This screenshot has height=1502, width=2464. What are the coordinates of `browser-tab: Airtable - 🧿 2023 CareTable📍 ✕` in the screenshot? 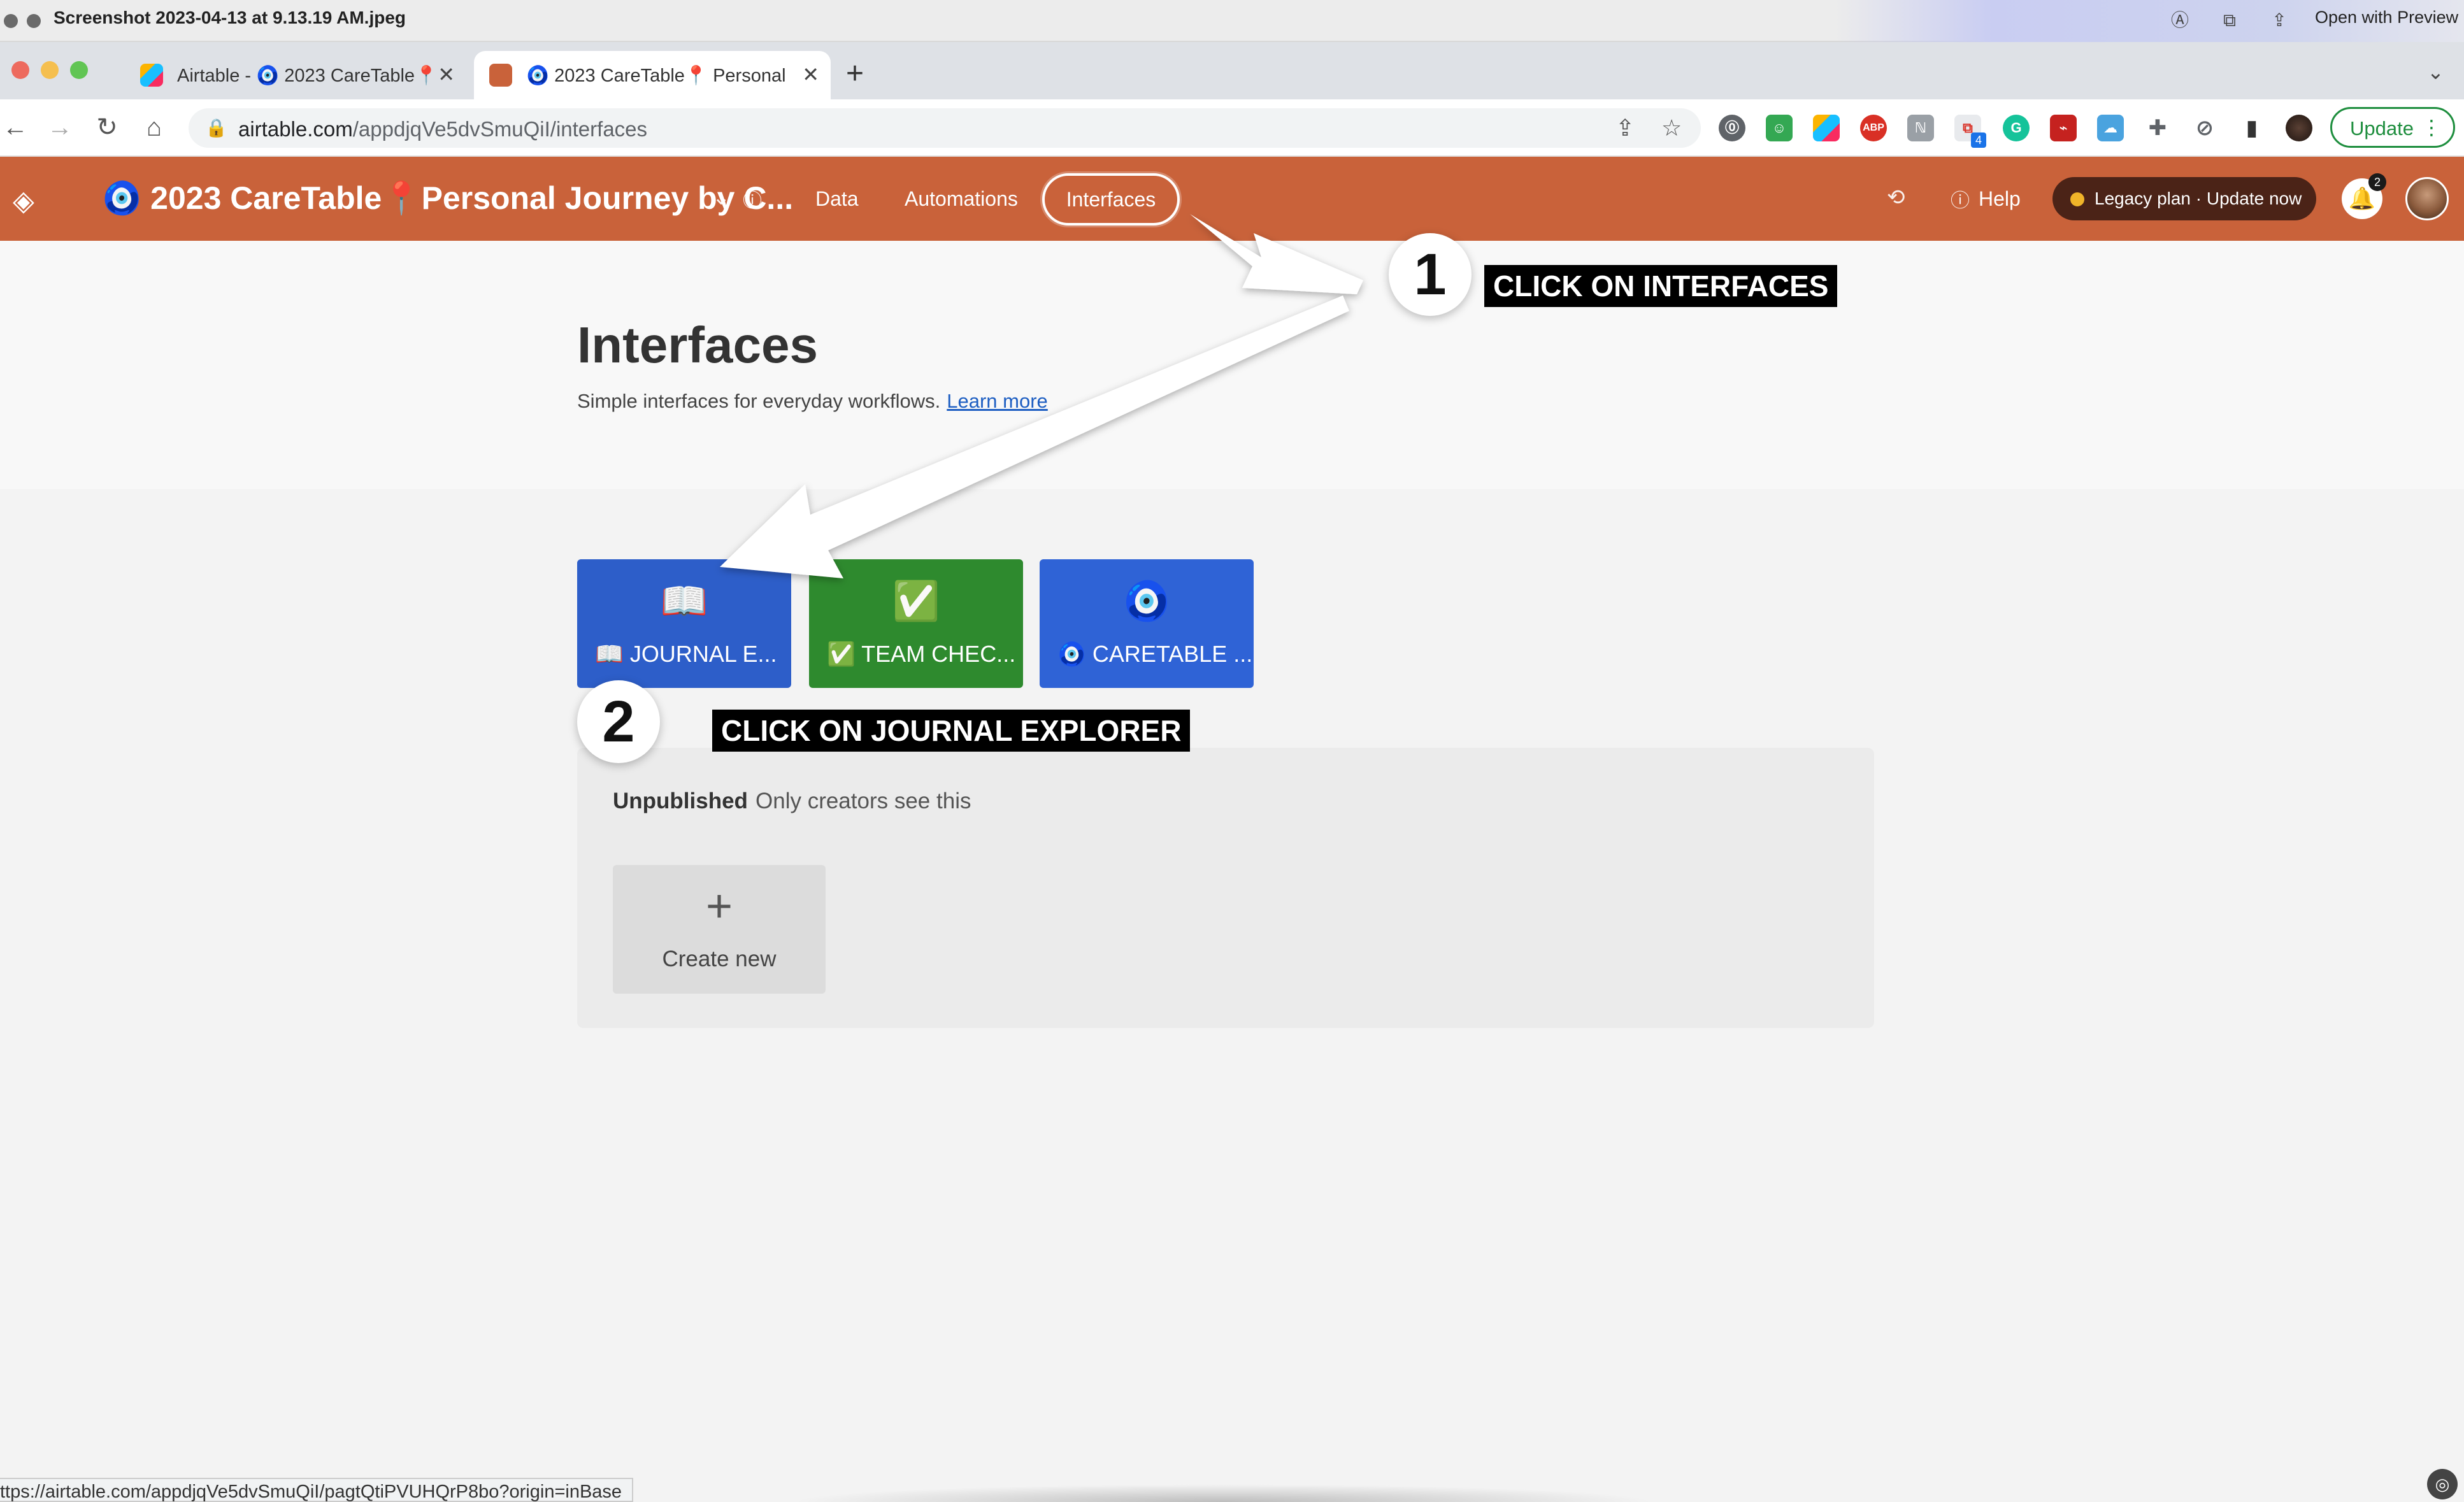 It's located at (295, 75).